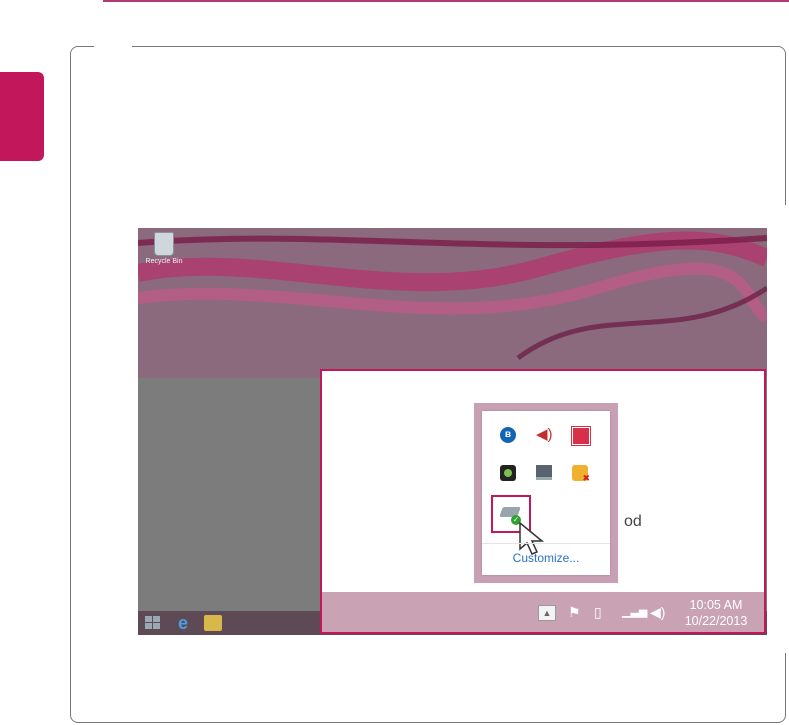 The width and height of the screenshot is (789, 725). What do you see at coordinates (183, 623) in the screenshot?
I see `internet-explorer-icon: e` at bounding box center [183, 623].